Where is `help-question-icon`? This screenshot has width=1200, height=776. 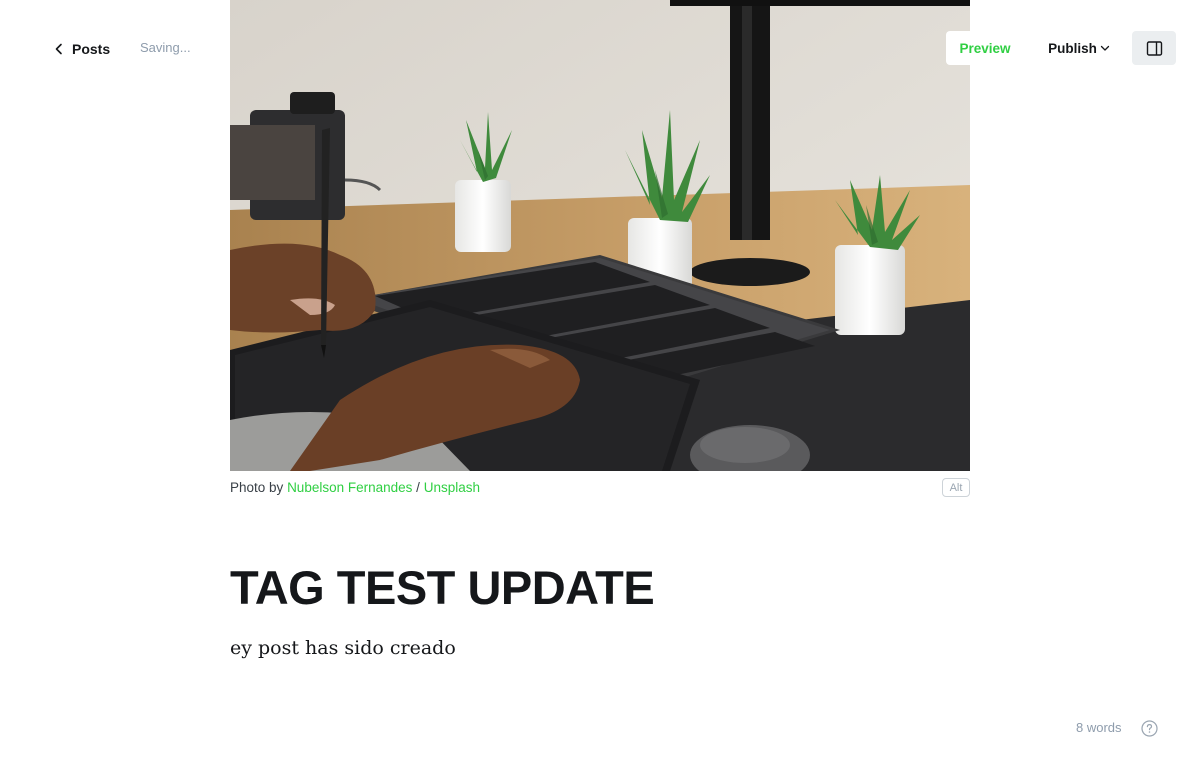 help-question-icon is located at coordinates (1149, 728).